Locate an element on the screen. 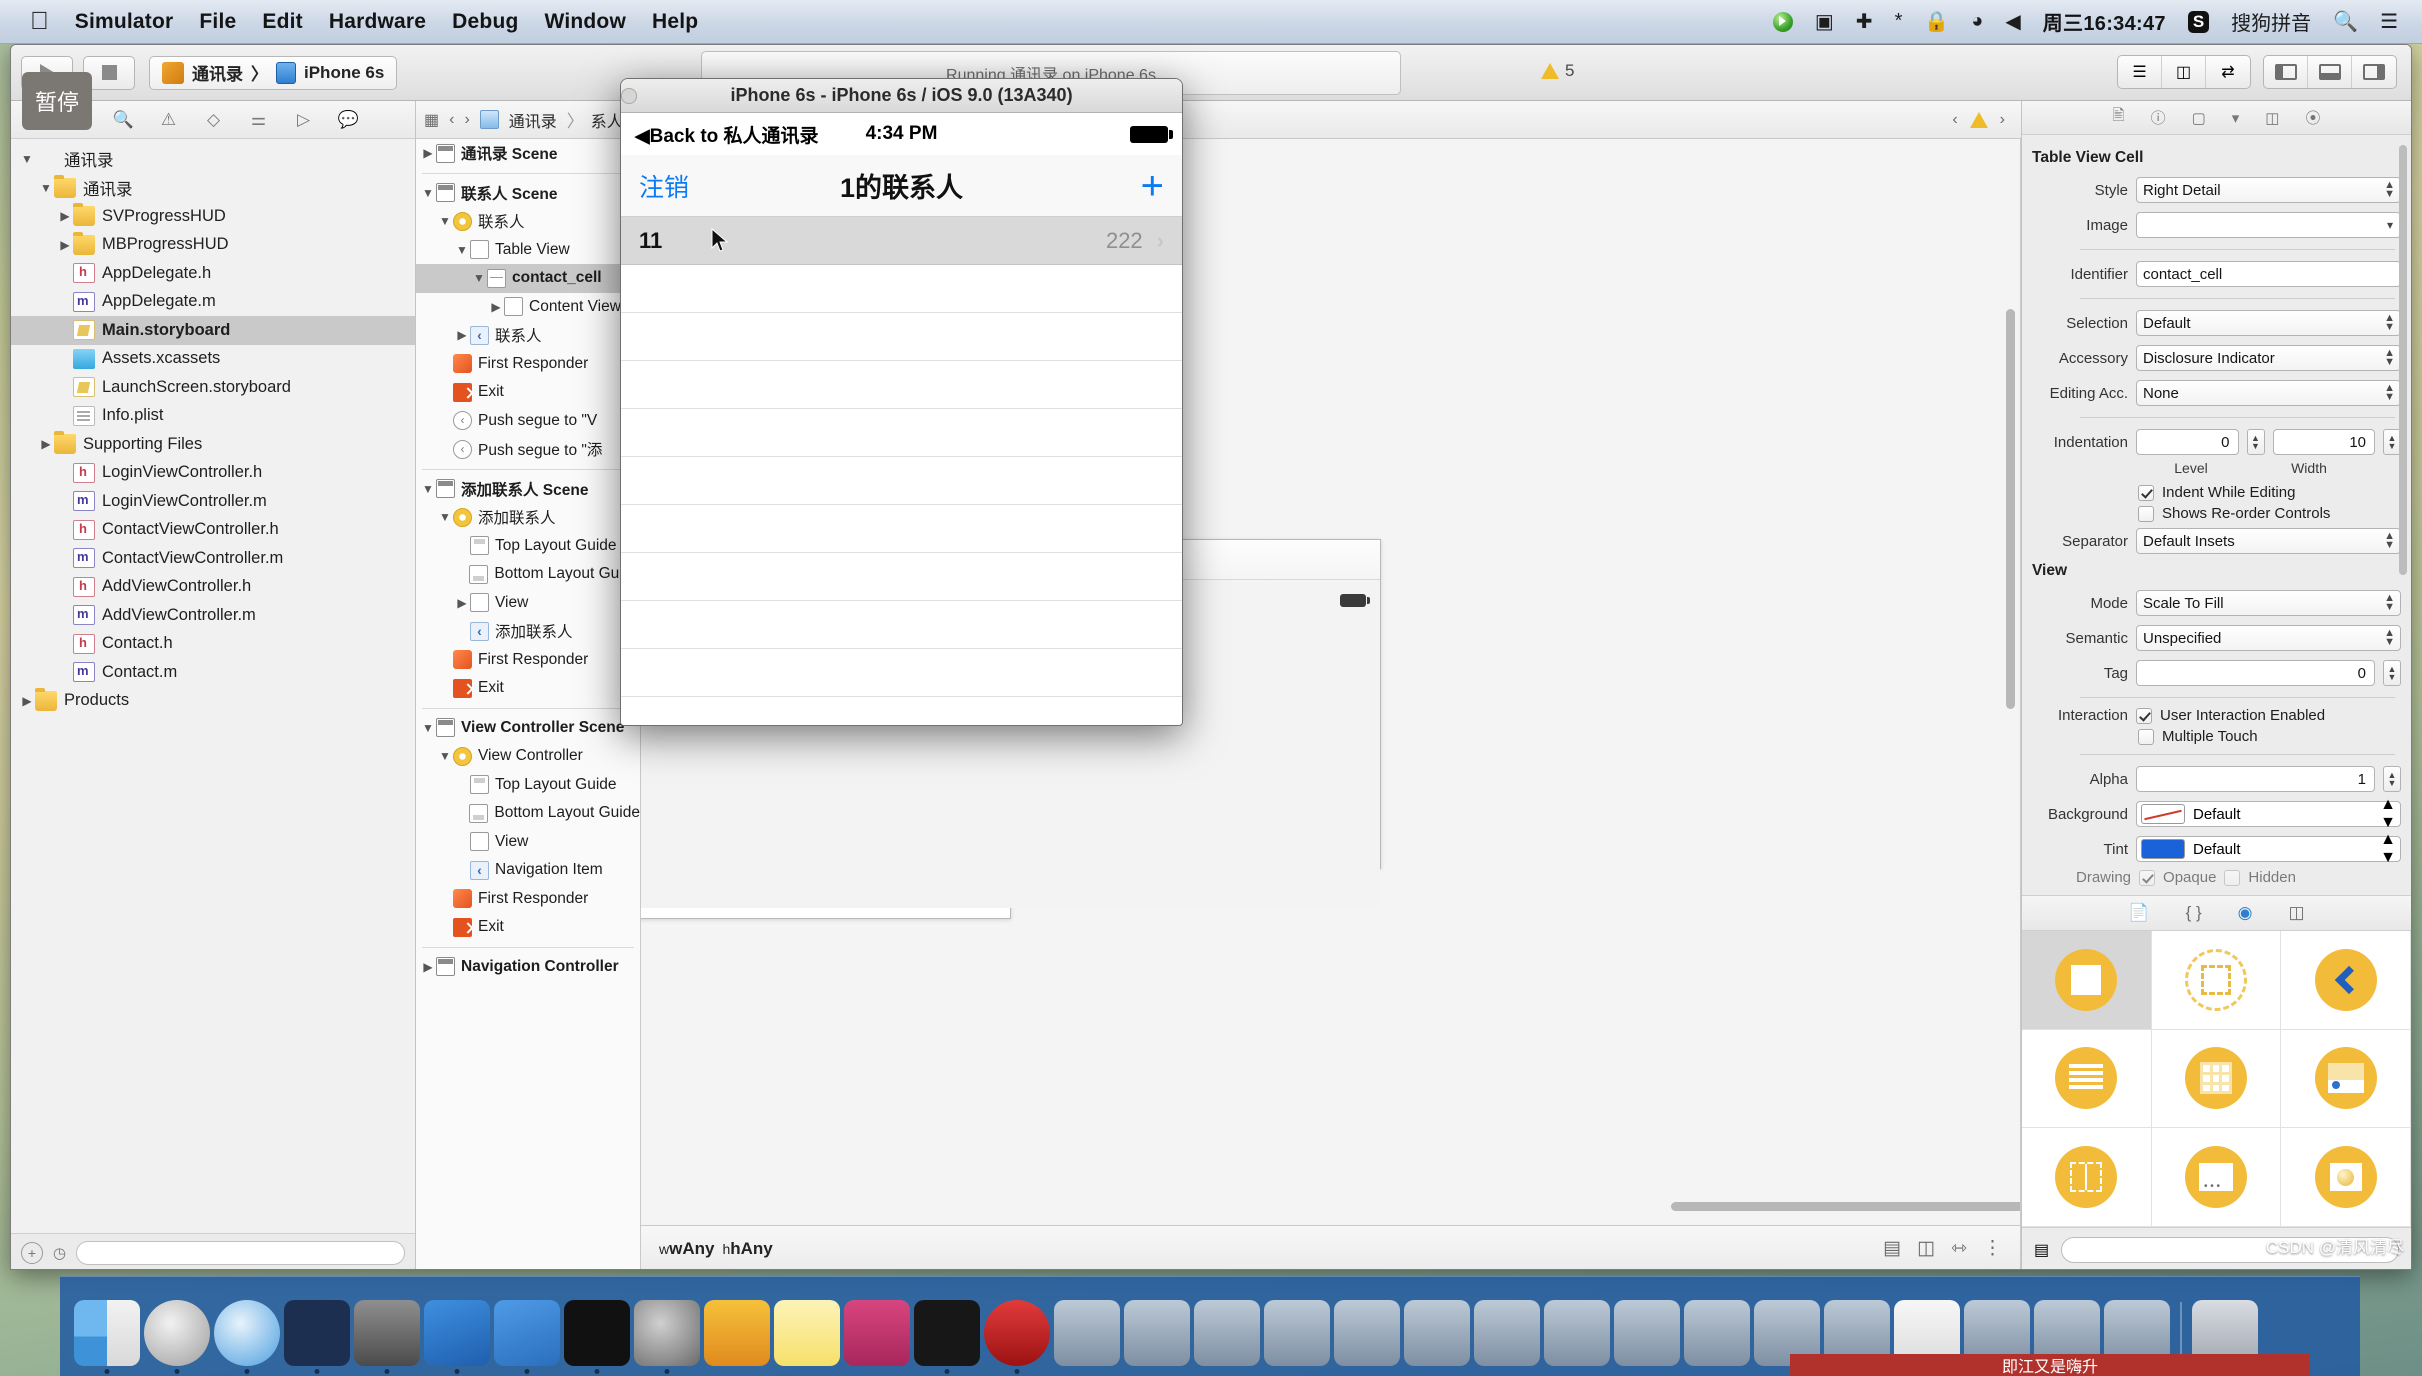 The image size is (2422, 1376). outline-item: ▶‹添加联系人 is located at coordinates (528, 631).